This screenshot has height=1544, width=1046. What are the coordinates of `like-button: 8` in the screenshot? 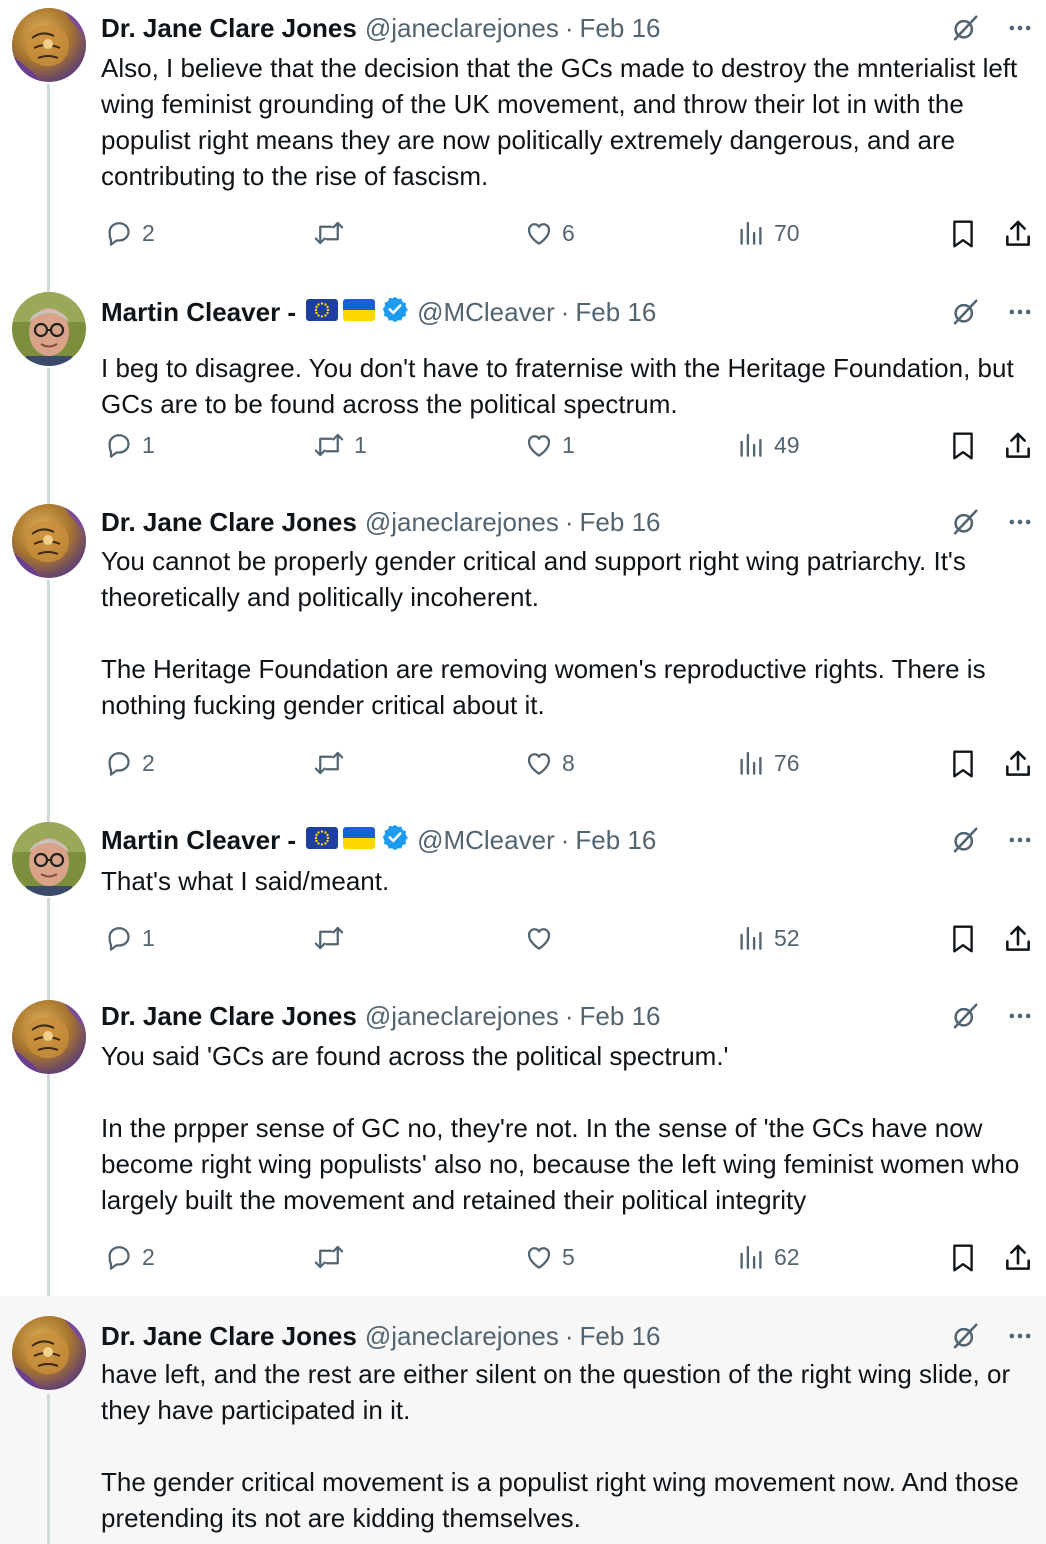 It's located at (549, 763).